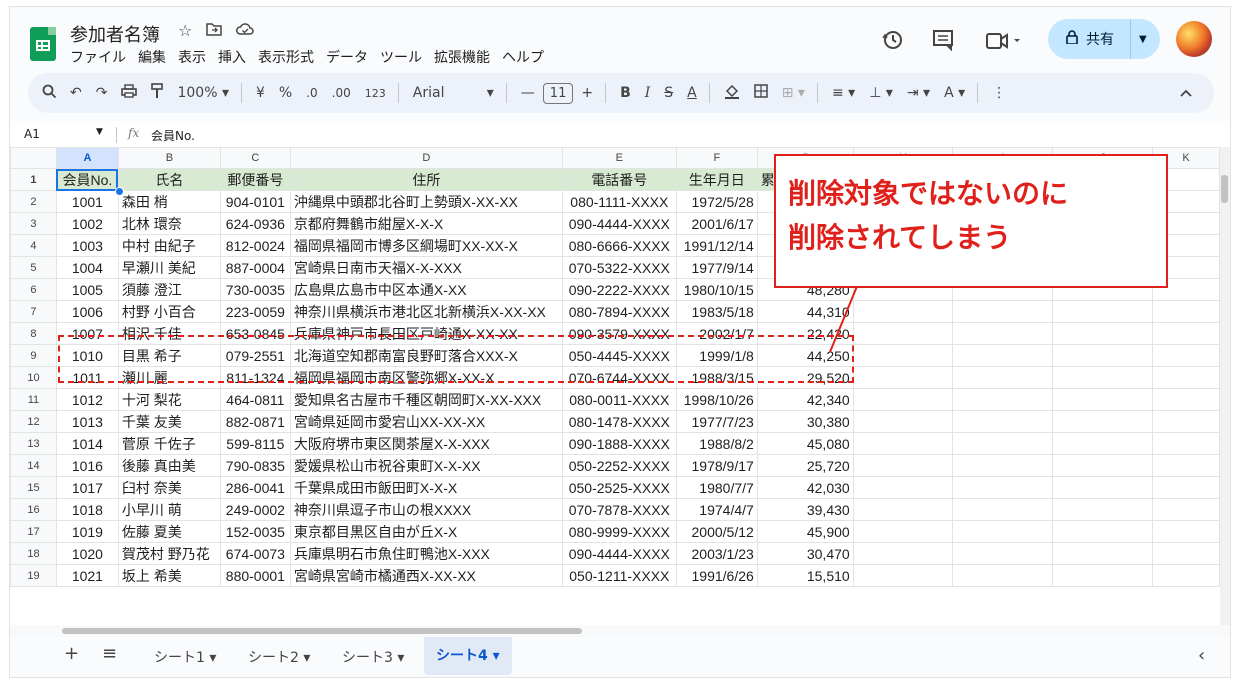 The width and height of the screenshot is (1235, 682). What do you see at coordinates (71, 653) in the screenshot?
I see `add-sheet-button: +` at bounding box center [71, 653].